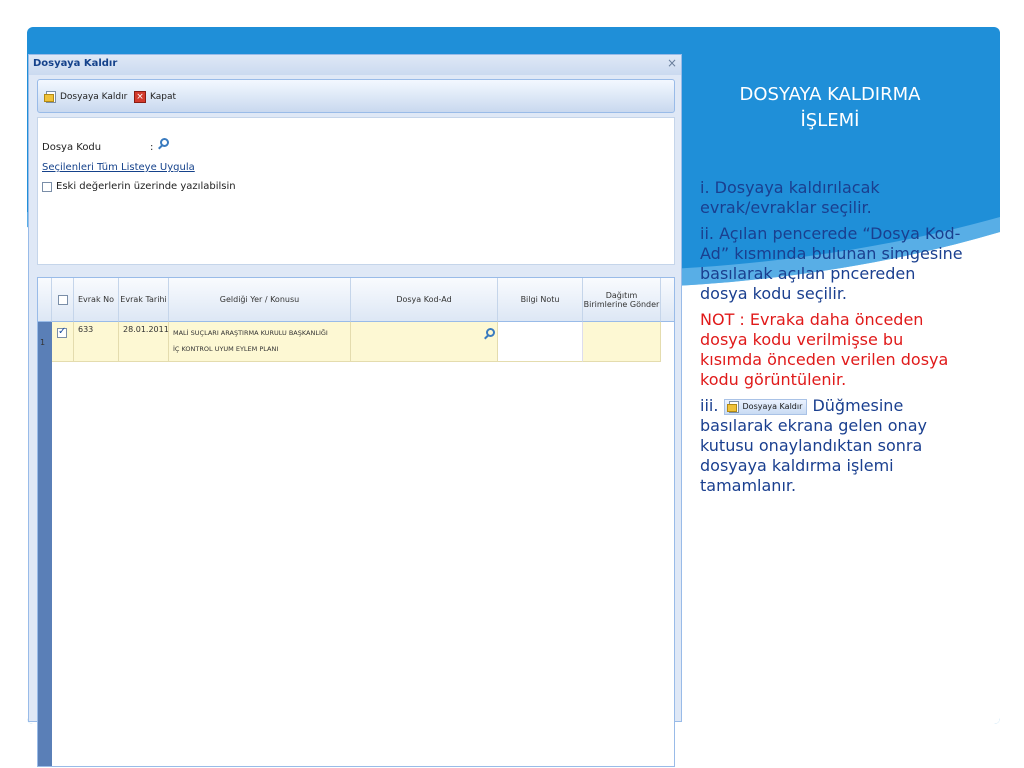 This screenshot has width=1024, height=768. I want to click on grid-header-select, so click(63, 300).